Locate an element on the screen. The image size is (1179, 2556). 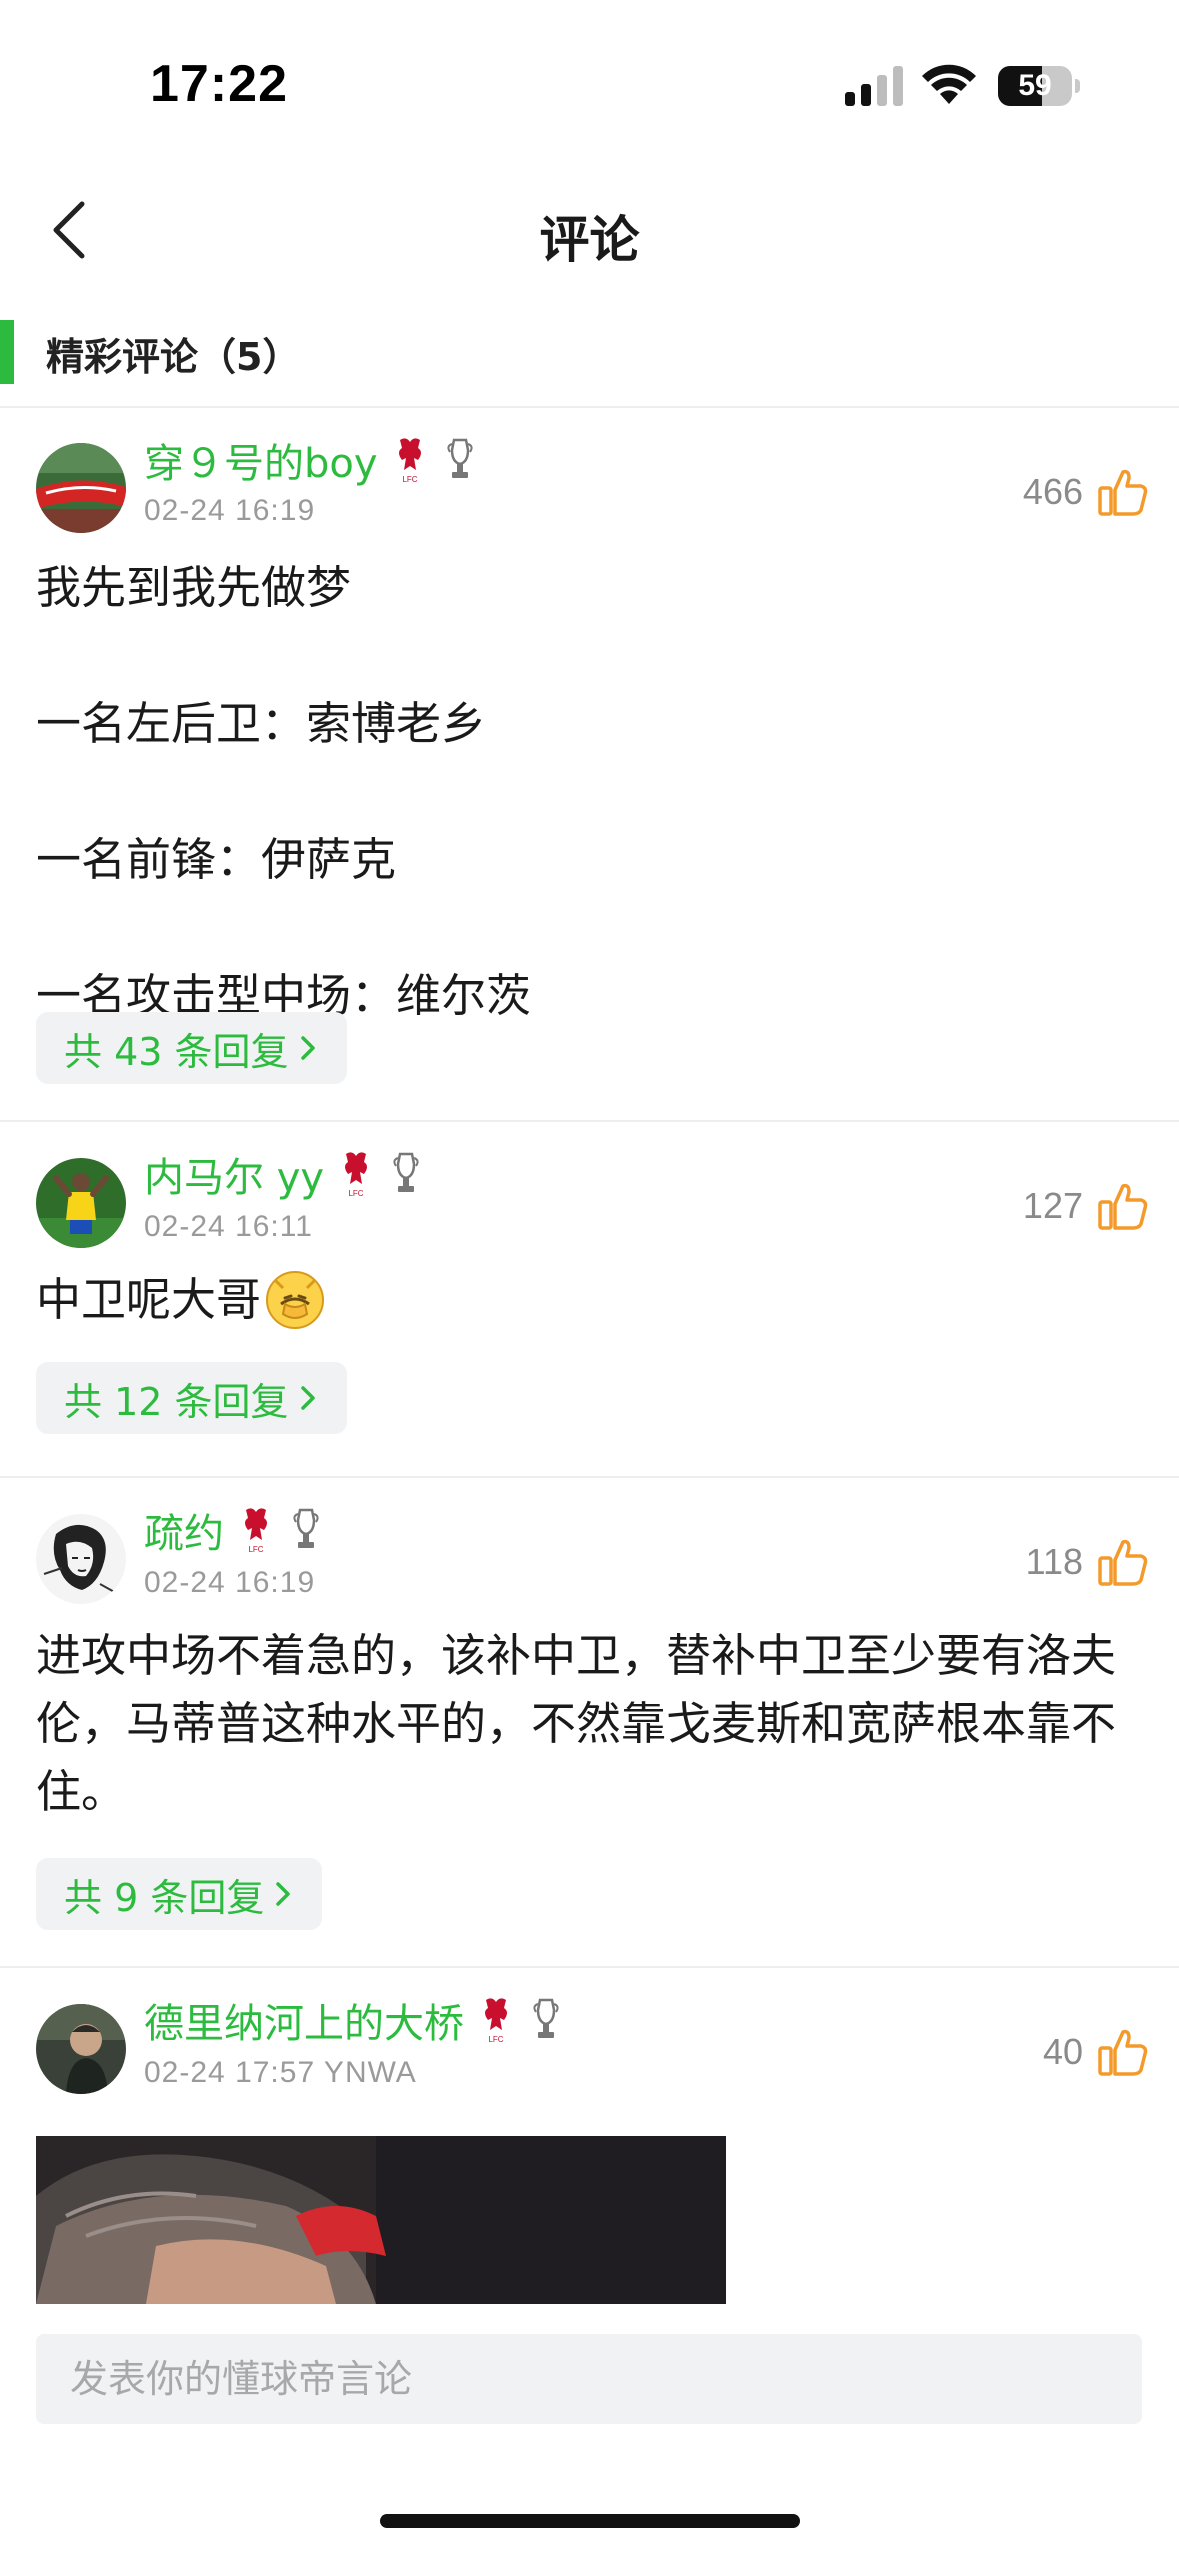
username: 疏约 is located at coordinates (184, 1530).